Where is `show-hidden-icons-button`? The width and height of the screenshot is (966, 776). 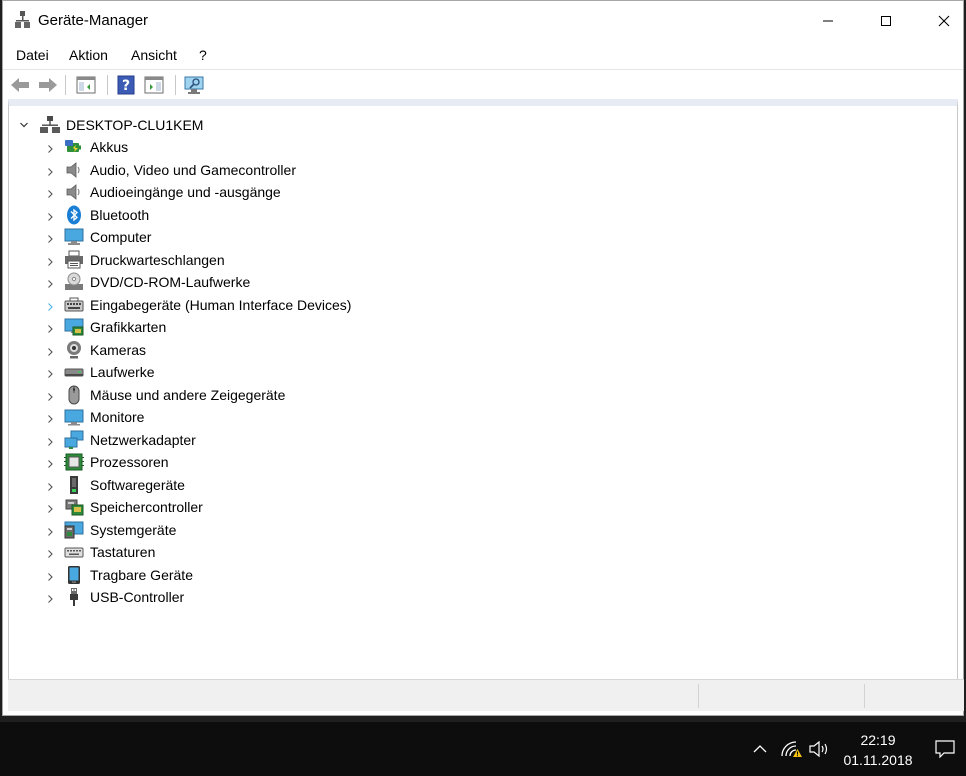
show-hidden-icons-button is located at coordinates (760, 749).